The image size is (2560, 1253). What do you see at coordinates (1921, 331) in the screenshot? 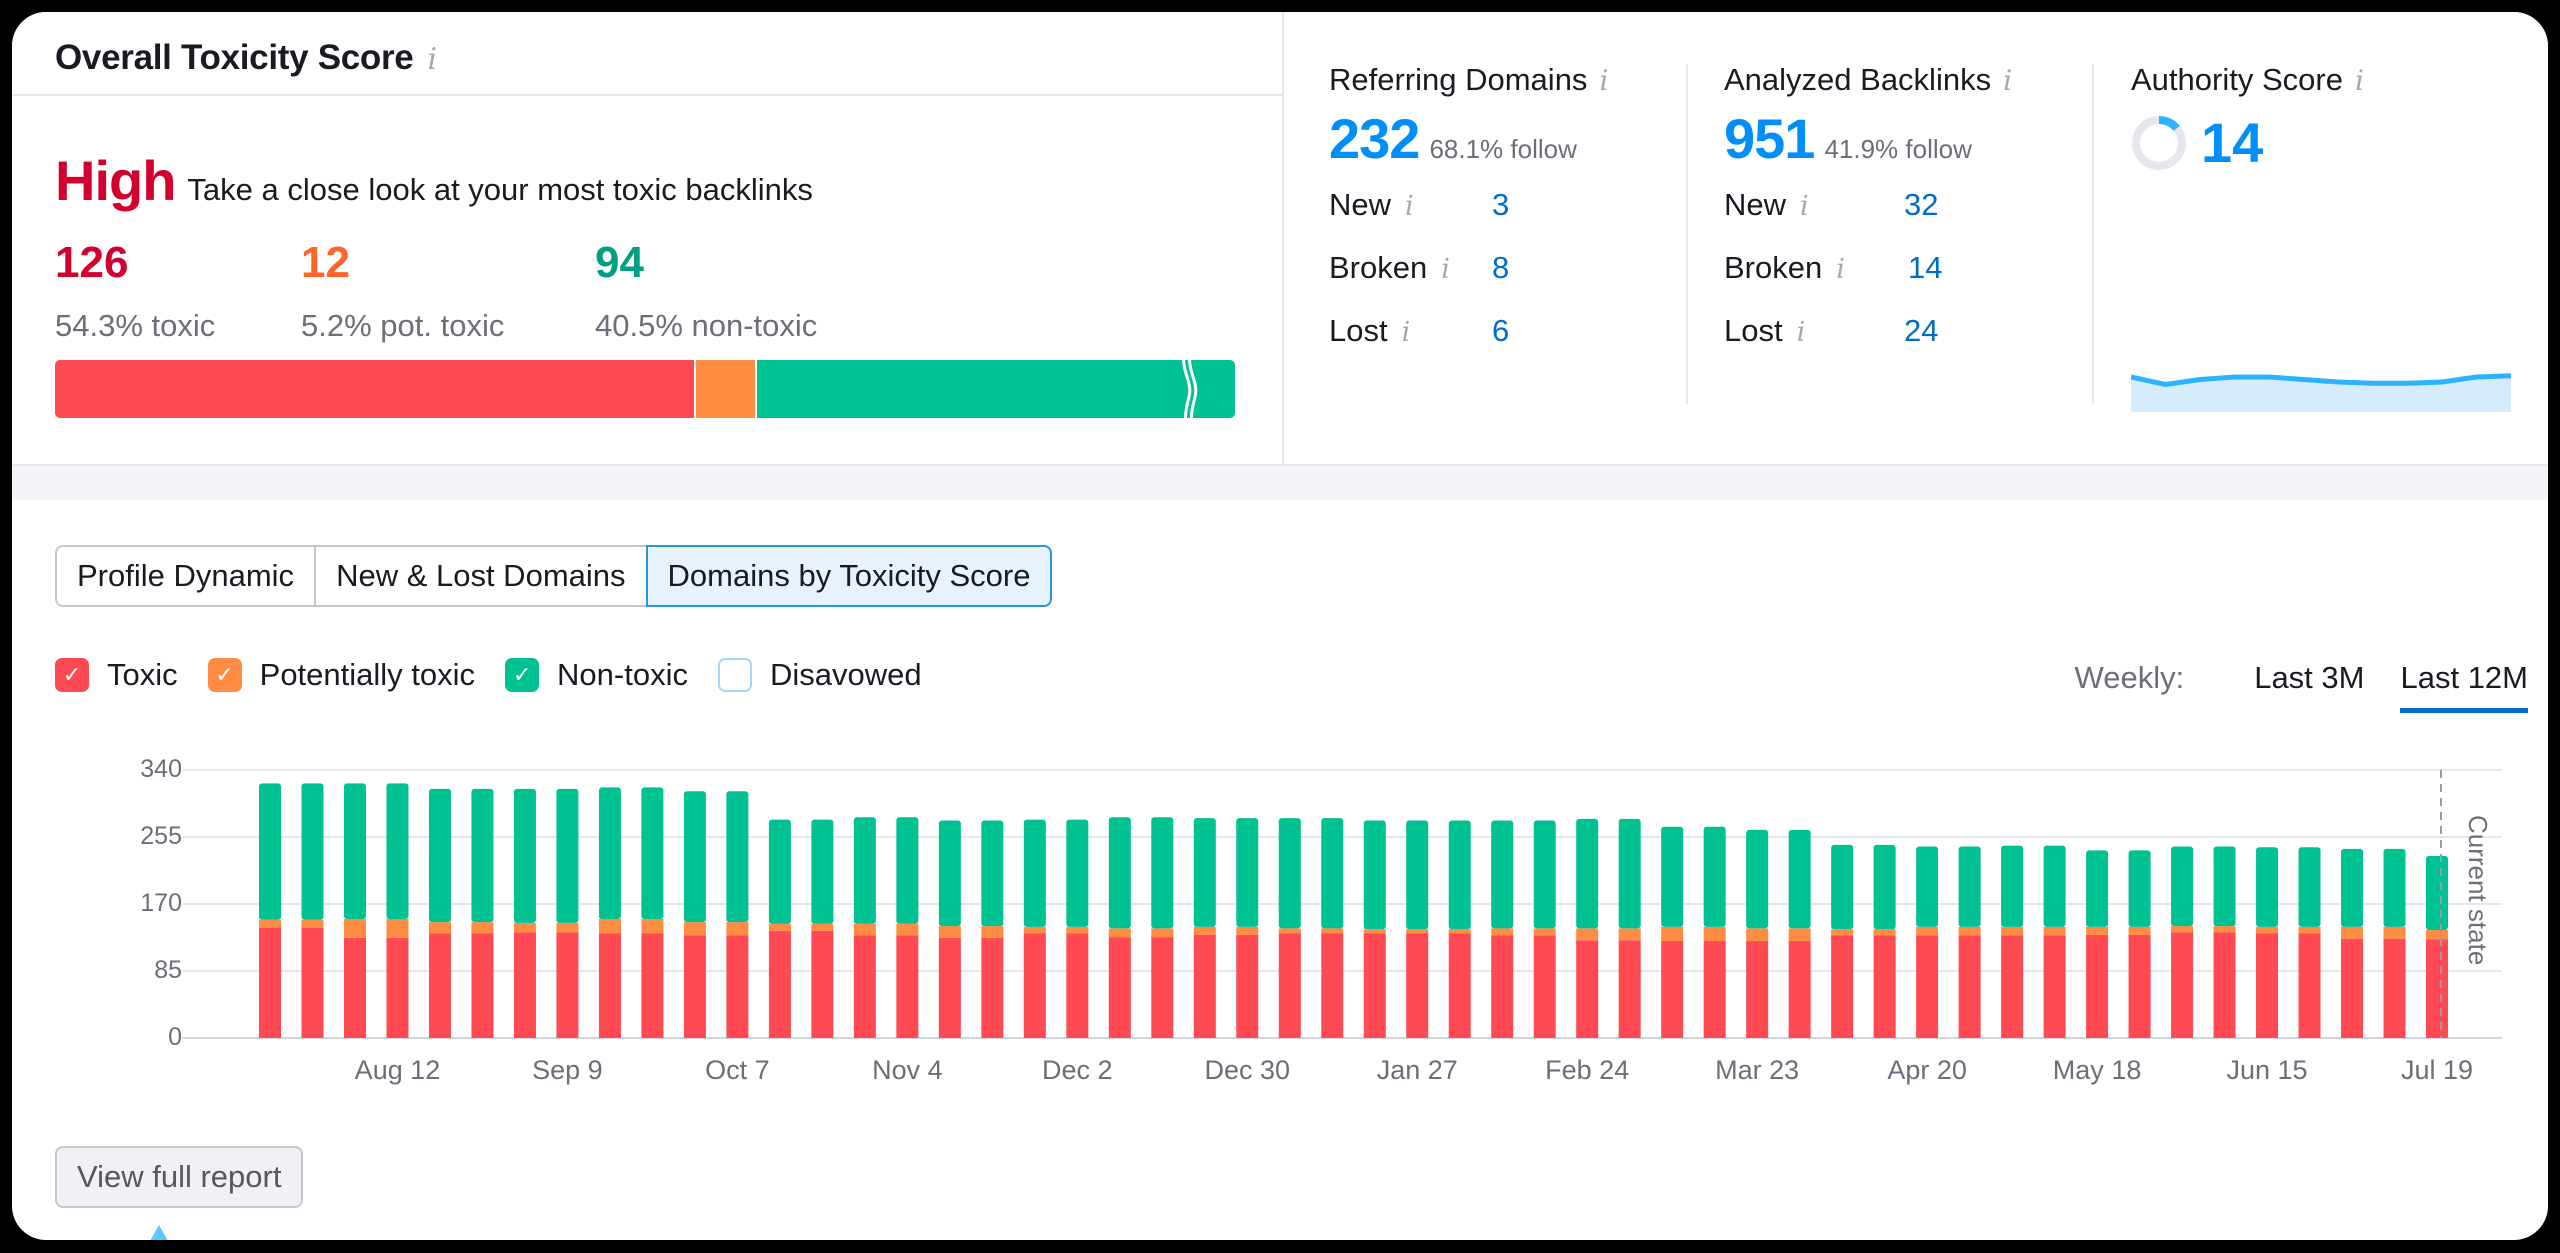
I see `metric-row-value: 24` at bounding box center [1921, 331].